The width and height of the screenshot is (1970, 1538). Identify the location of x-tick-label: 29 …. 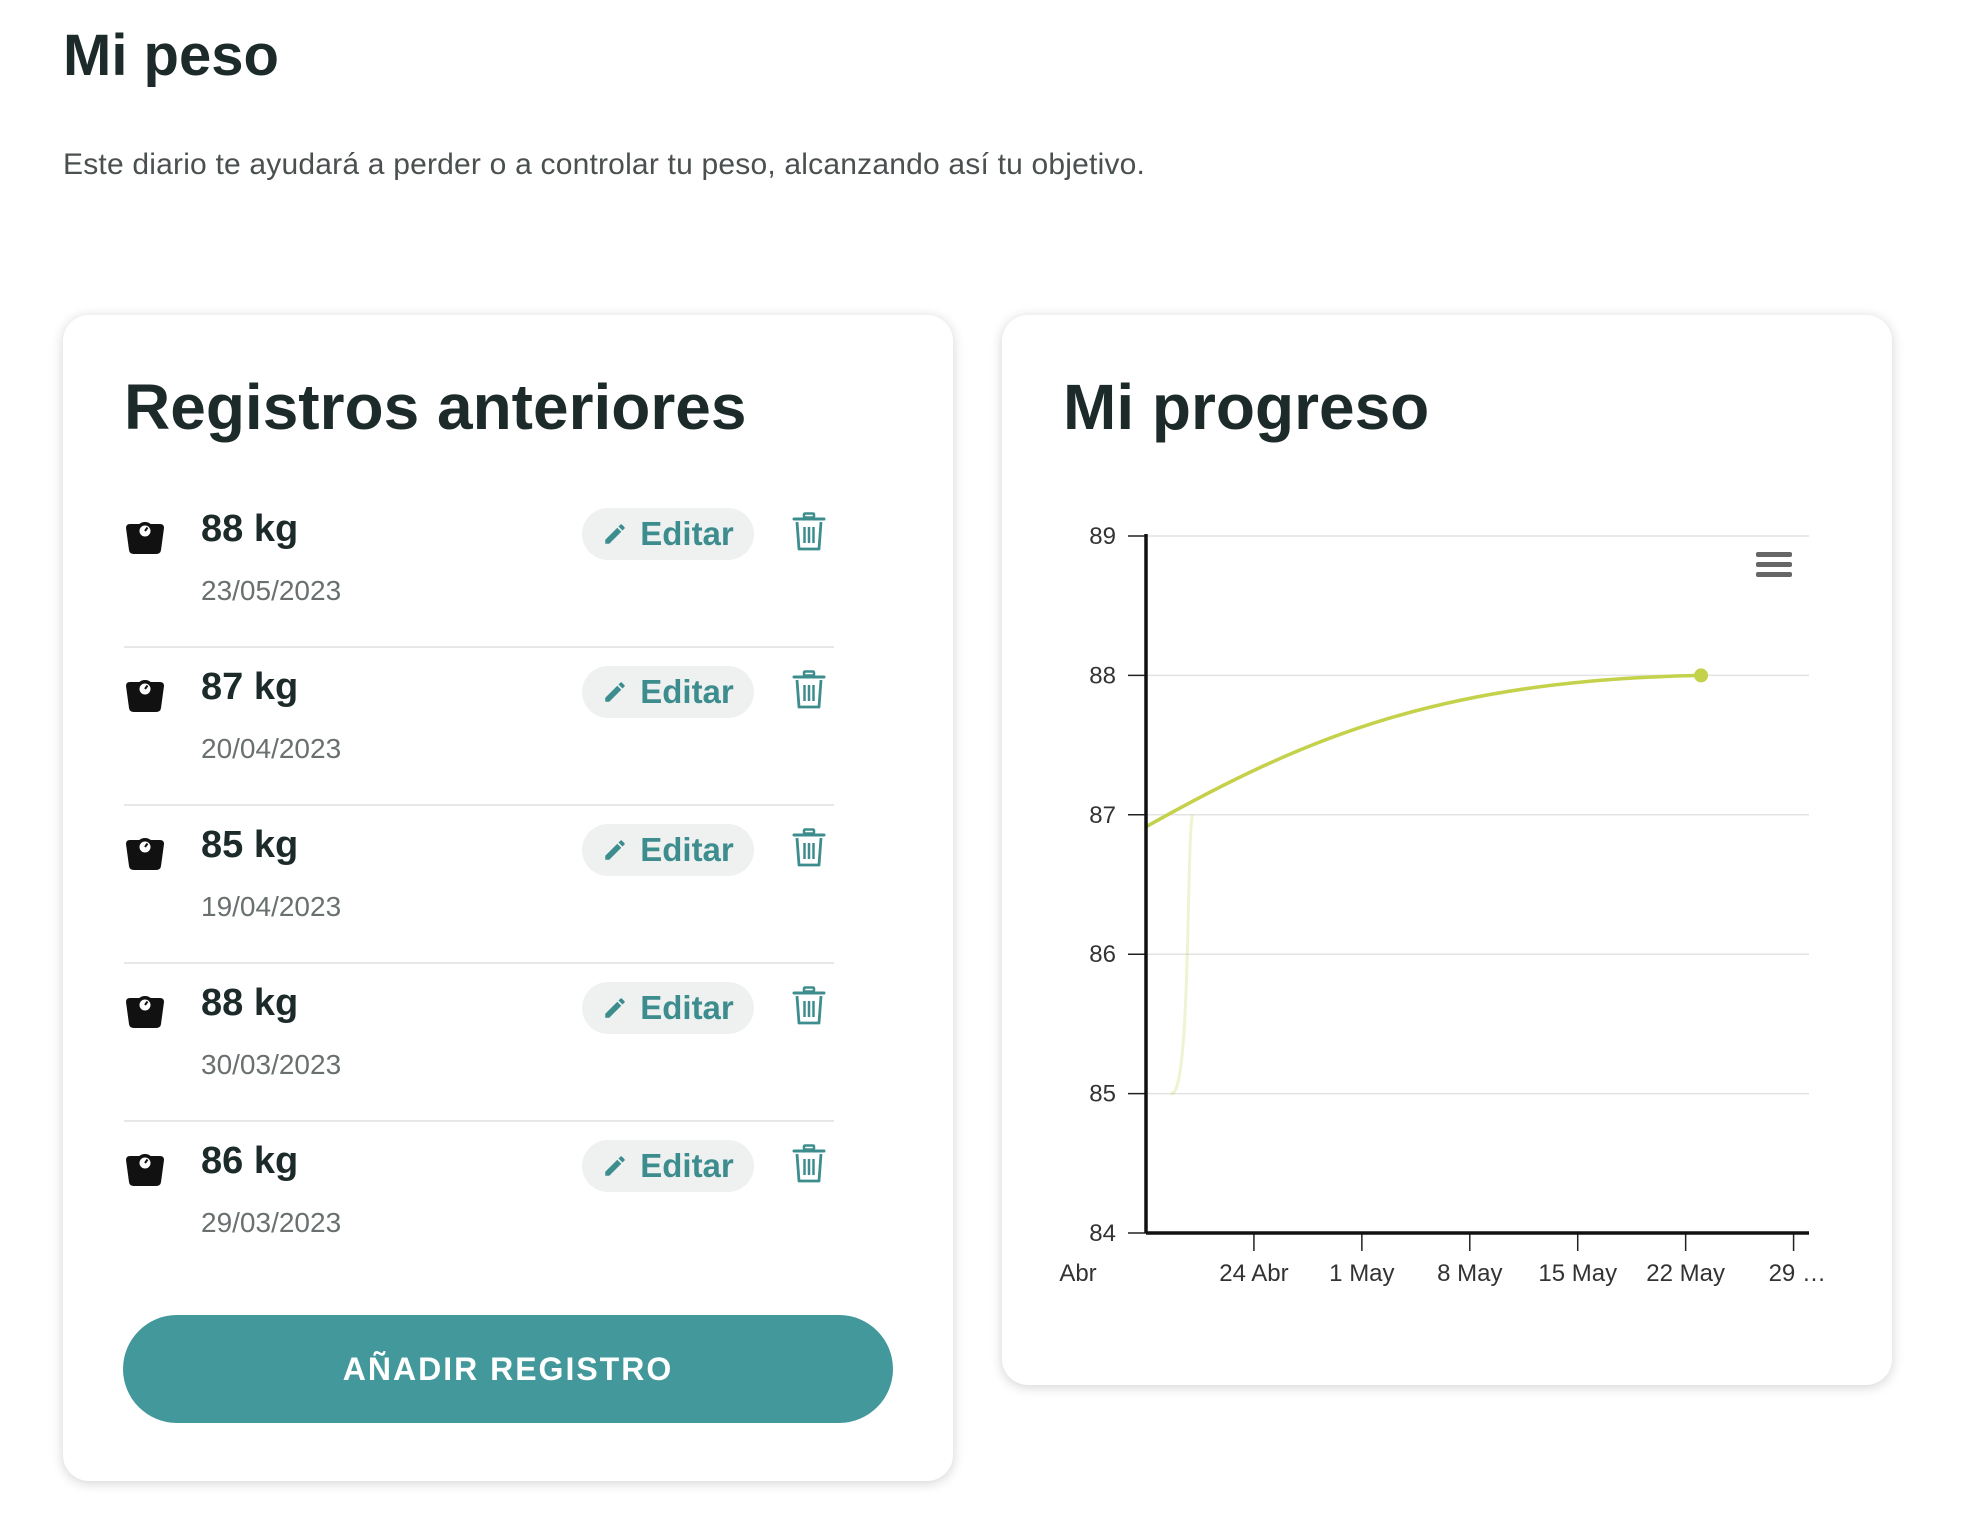
(1797, 1273).